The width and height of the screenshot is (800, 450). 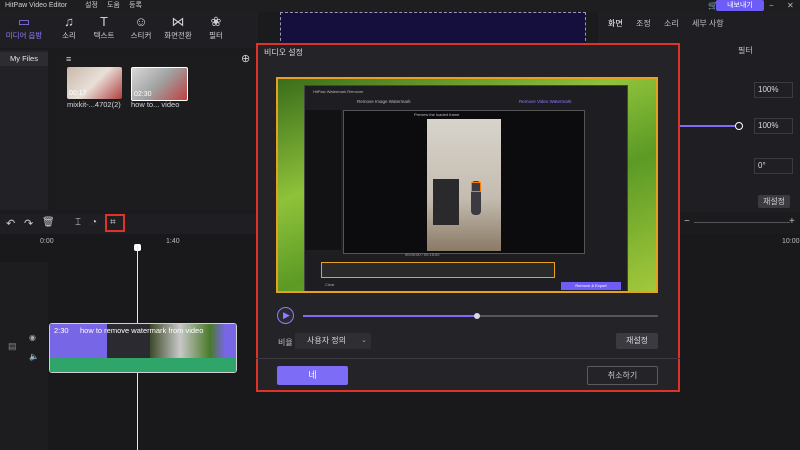 What do you see at coordinates (69, 21) in the screenshot?
I see `music-icon: ♫` at bounding box center [69, 21].